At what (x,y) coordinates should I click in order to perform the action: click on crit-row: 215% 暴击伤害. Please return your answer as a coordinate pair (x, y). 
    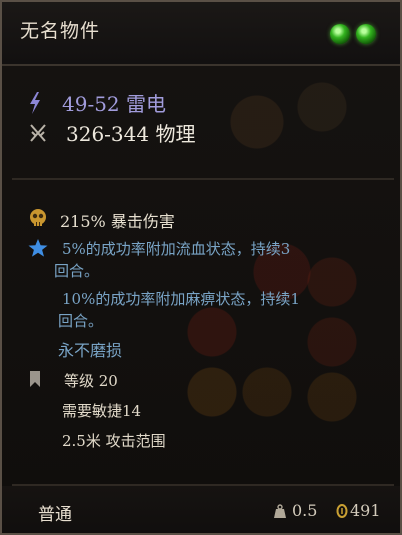
    Looking at the image, I should click on (101, 220).